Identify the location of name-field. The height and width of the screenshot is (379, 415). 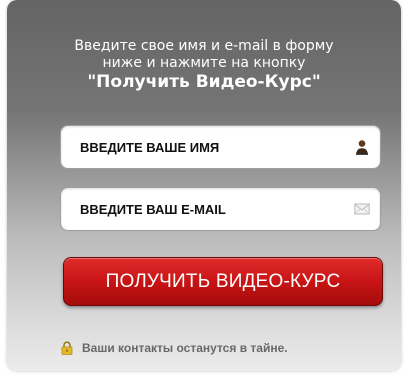
(220, 147).